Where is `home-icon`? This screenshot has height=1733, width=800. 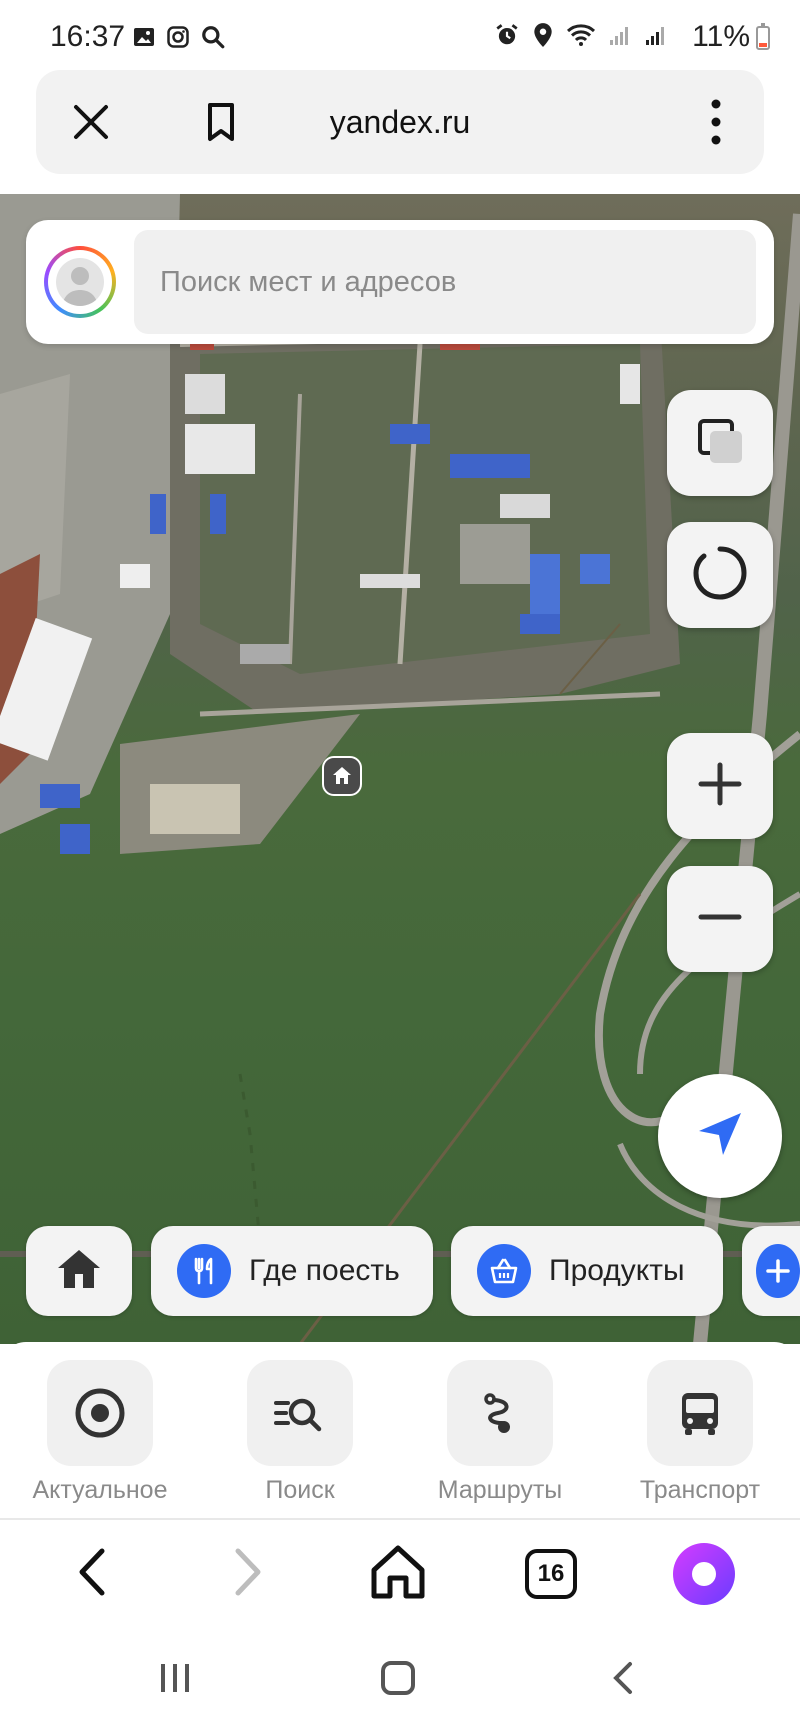
home-icon is located at coordinates (79, 1271).